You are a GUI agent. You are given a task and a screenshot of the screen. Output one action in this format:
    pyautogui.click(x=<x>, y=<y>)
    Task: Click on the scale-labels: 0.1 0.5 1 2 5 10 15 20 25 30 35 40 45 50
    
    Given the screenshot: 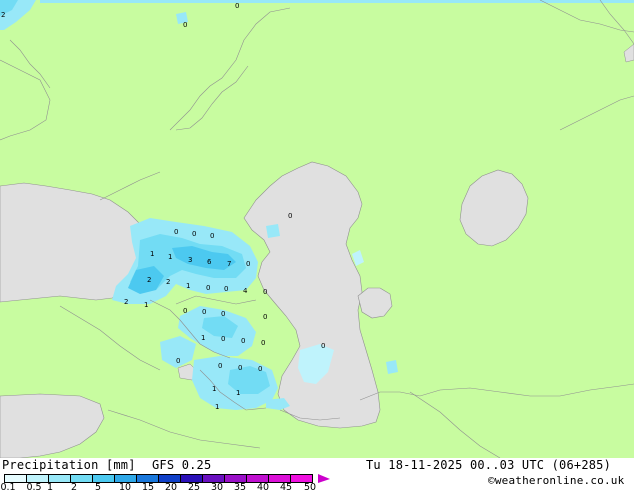 What is the action you would take?
    pyautogui.click(x=170, y=486)
    